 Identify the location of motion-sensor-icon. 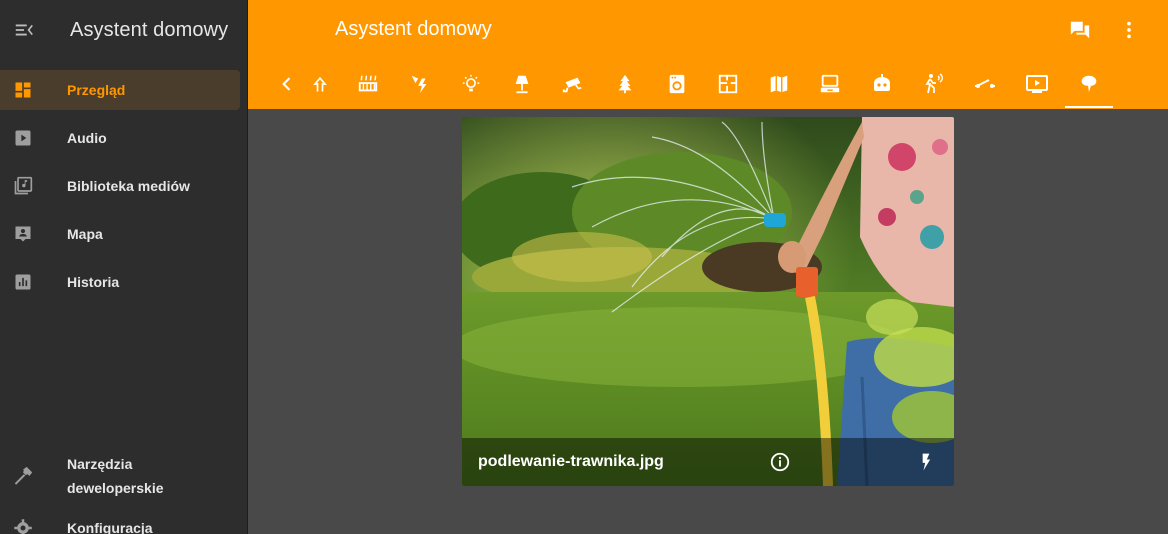
(934, 83).